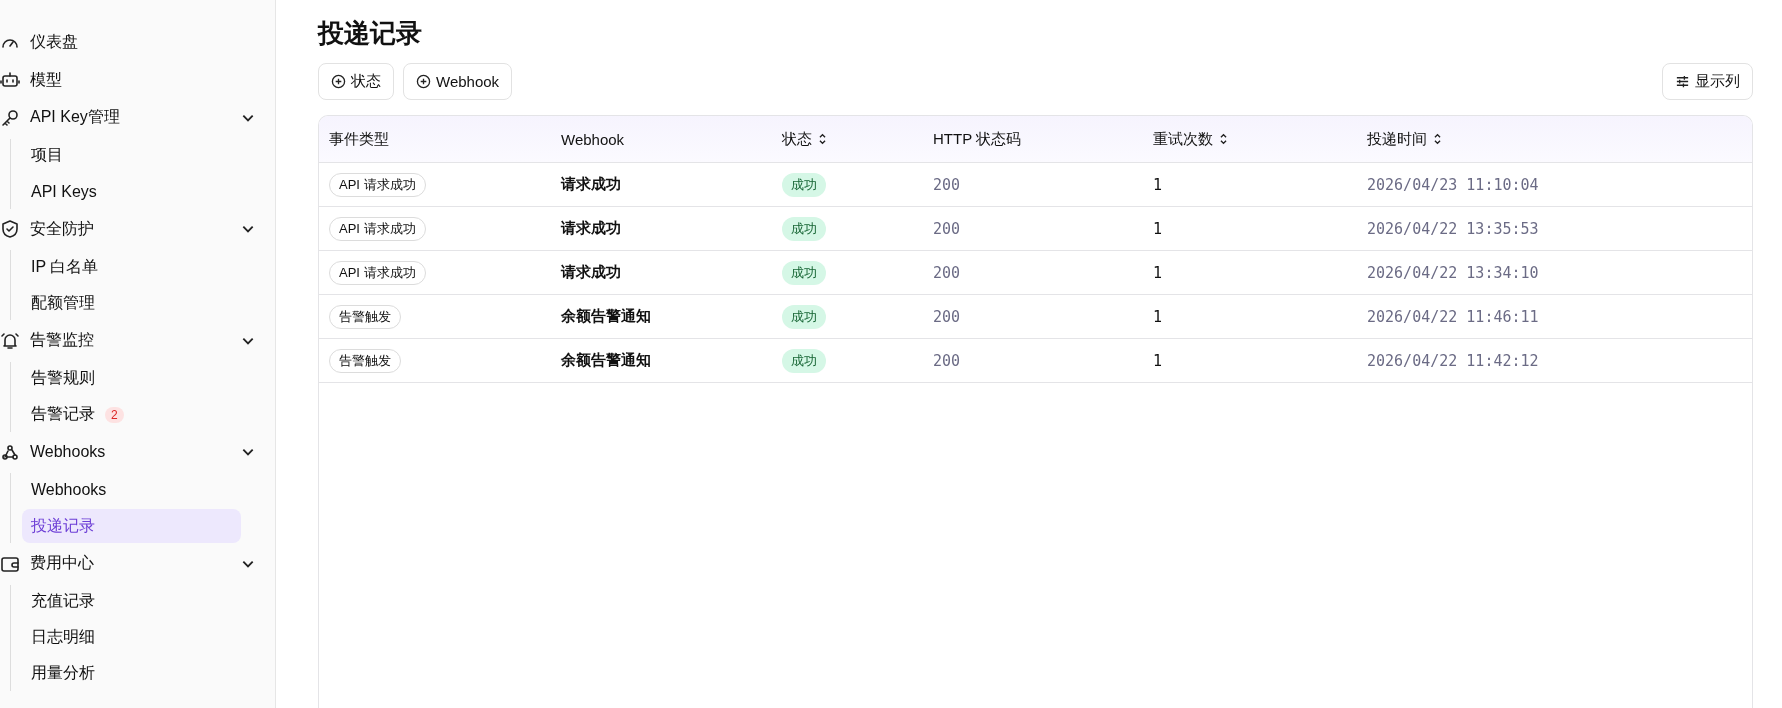 Image resolution: width=1782 pixels, height=708 pixels. I want to click on table-cell: 2026/04/22 11:46:11, so click(1453, 316).